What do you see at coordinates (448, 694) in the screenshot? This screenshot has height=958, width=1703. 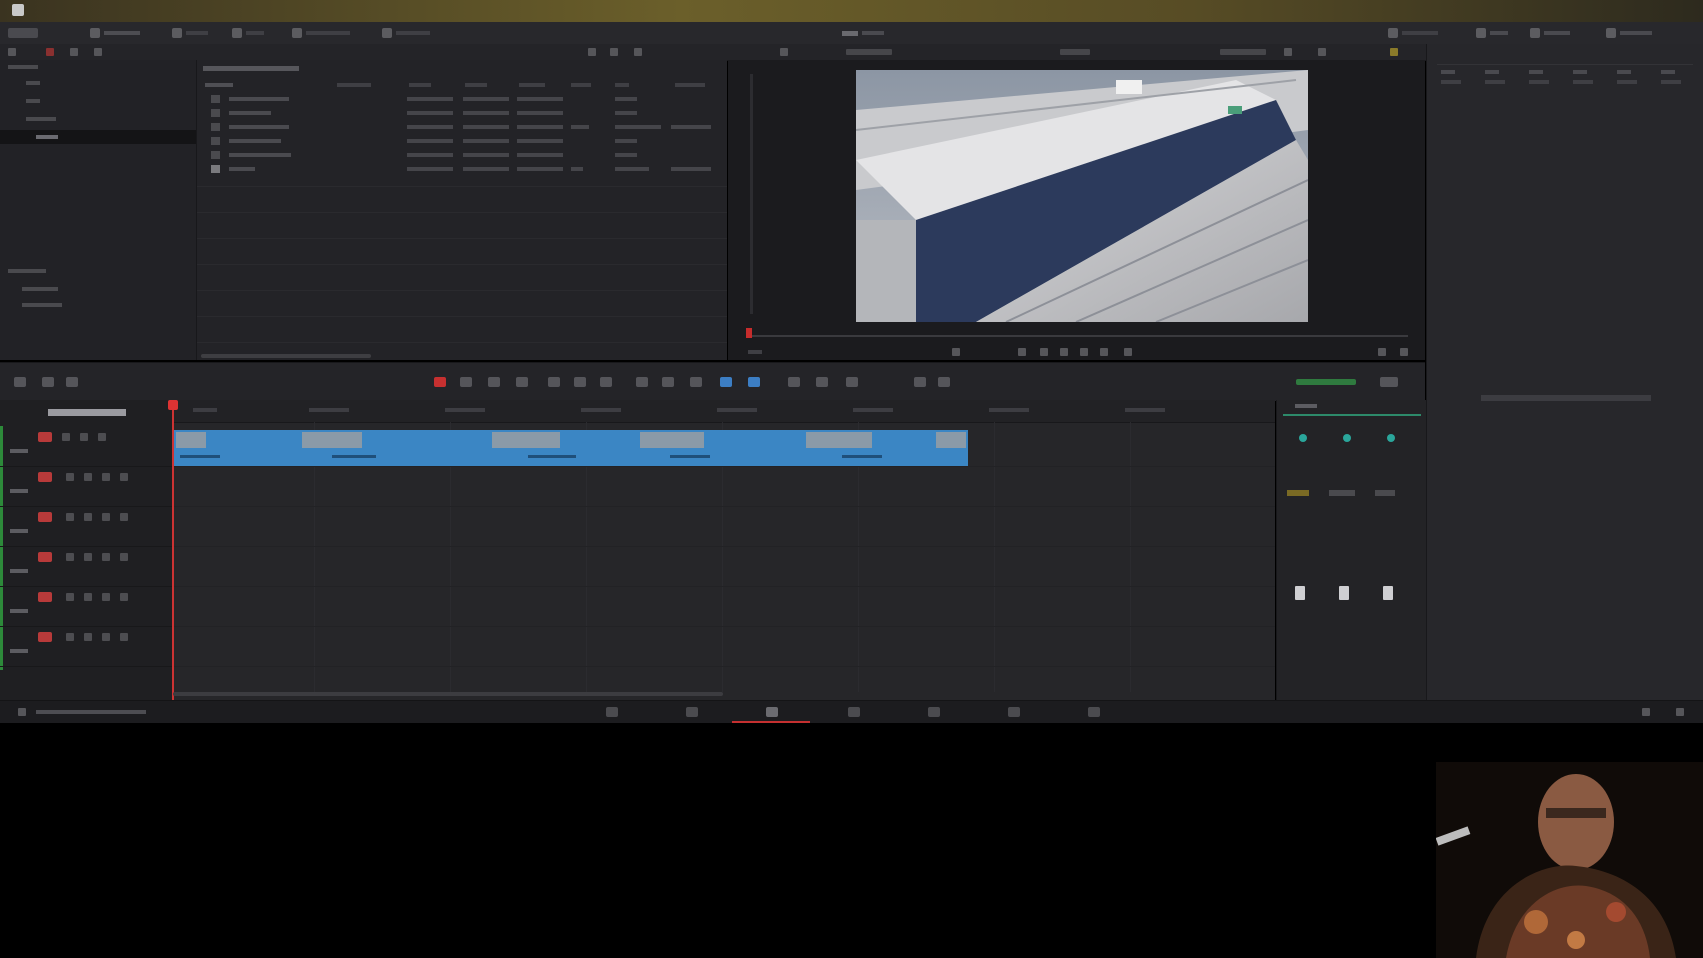 I see `timeline-scrollbar` at bounding box center [448, 694].